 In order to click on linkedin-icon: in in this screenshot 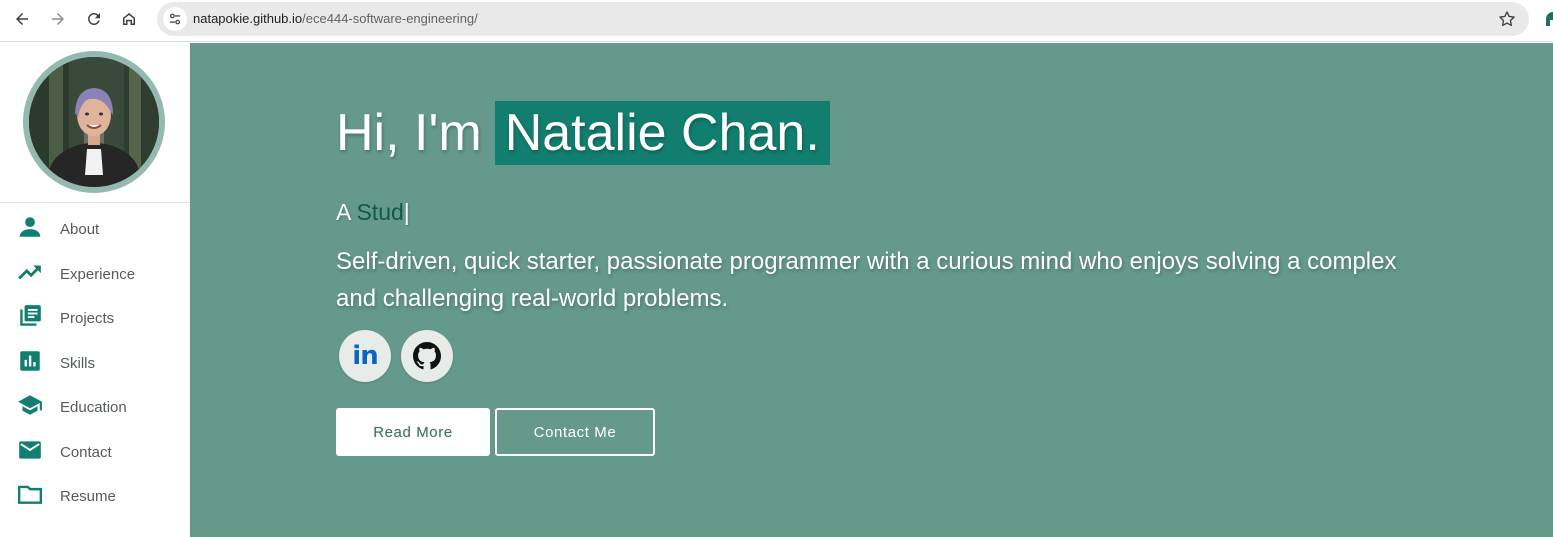, I will do `click(365, 356)`.